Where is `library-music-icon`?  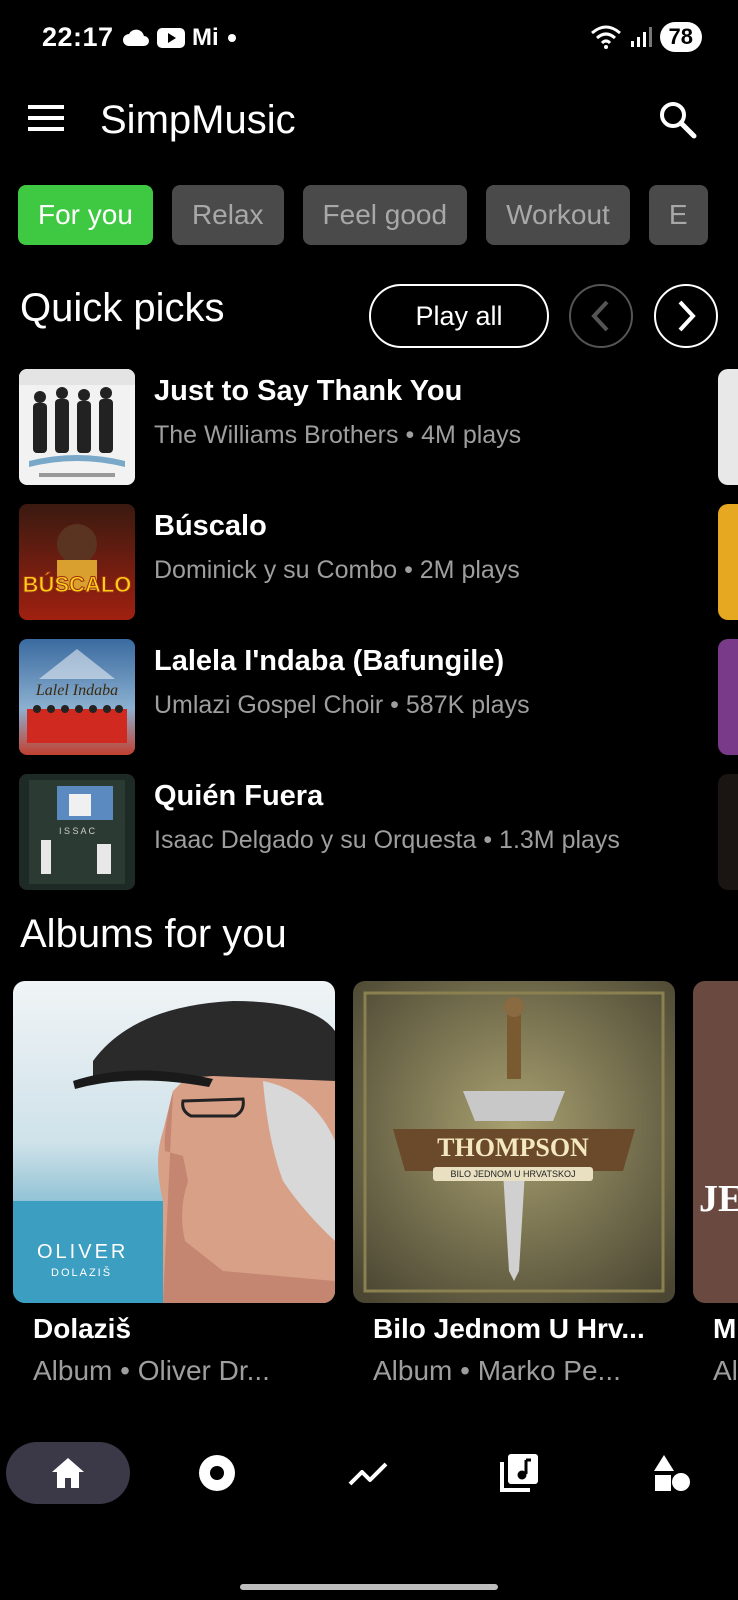 library-music-icon is located at coordinates (519, 1473).